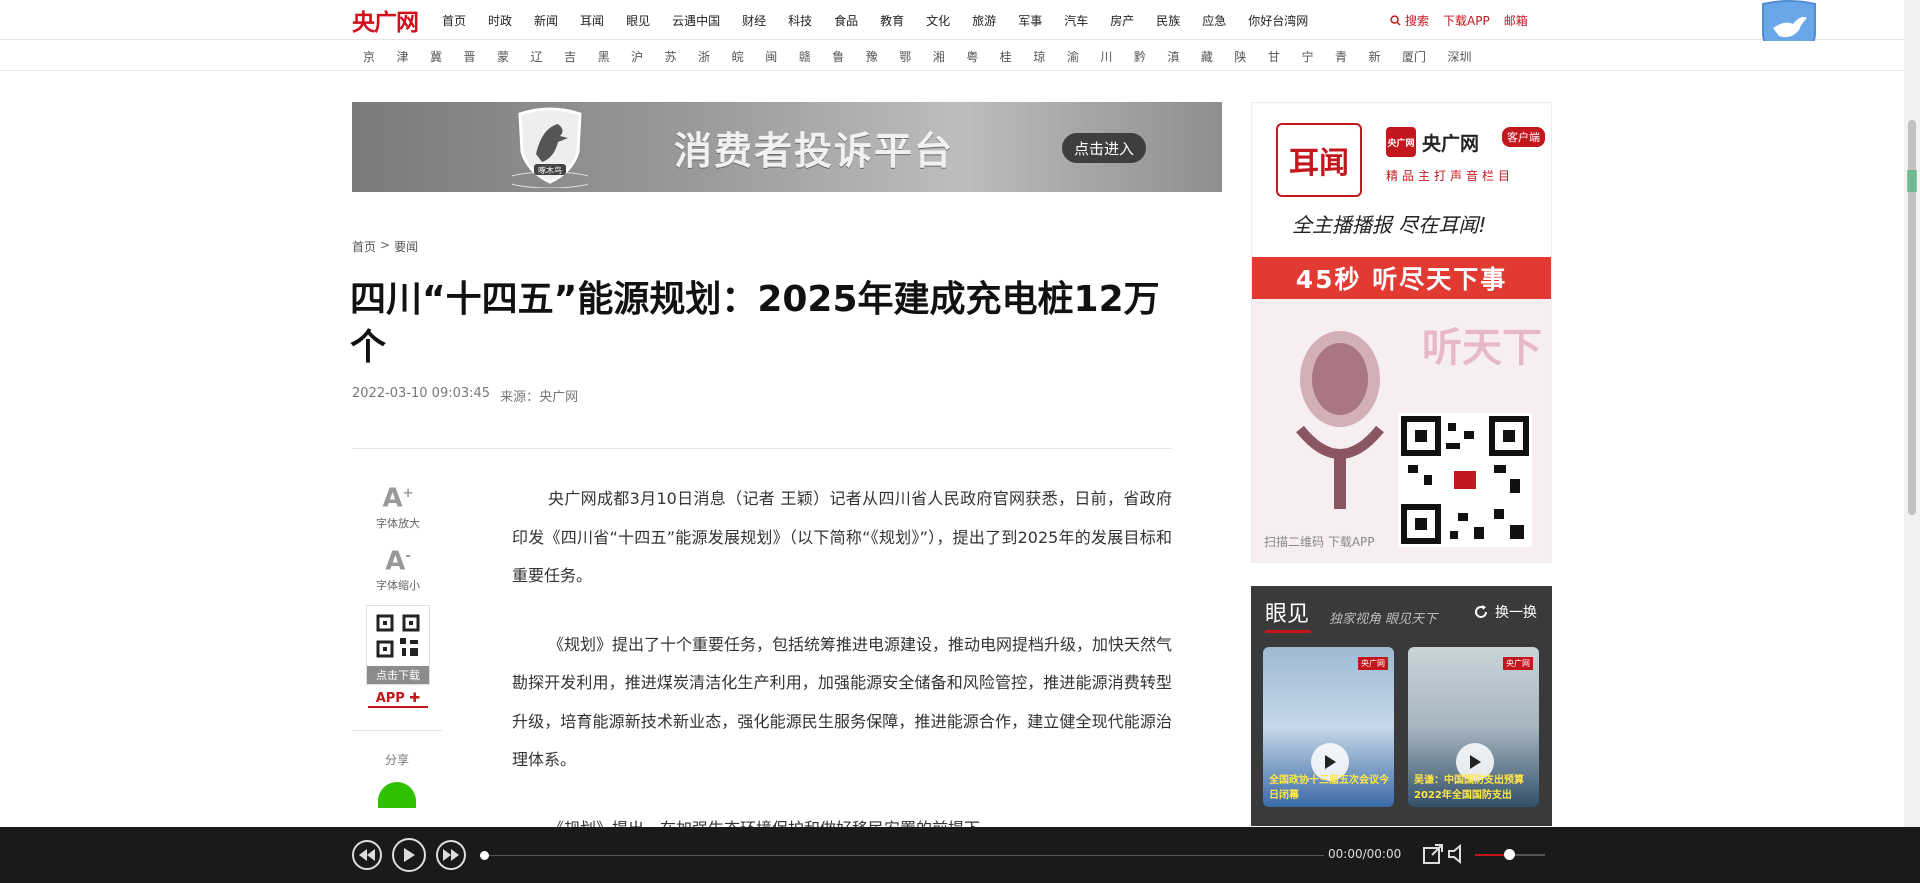 Image resolution: width=1920 pixels, height=883 pixels. I want to click on province-link: 湘, so click(939, 56).